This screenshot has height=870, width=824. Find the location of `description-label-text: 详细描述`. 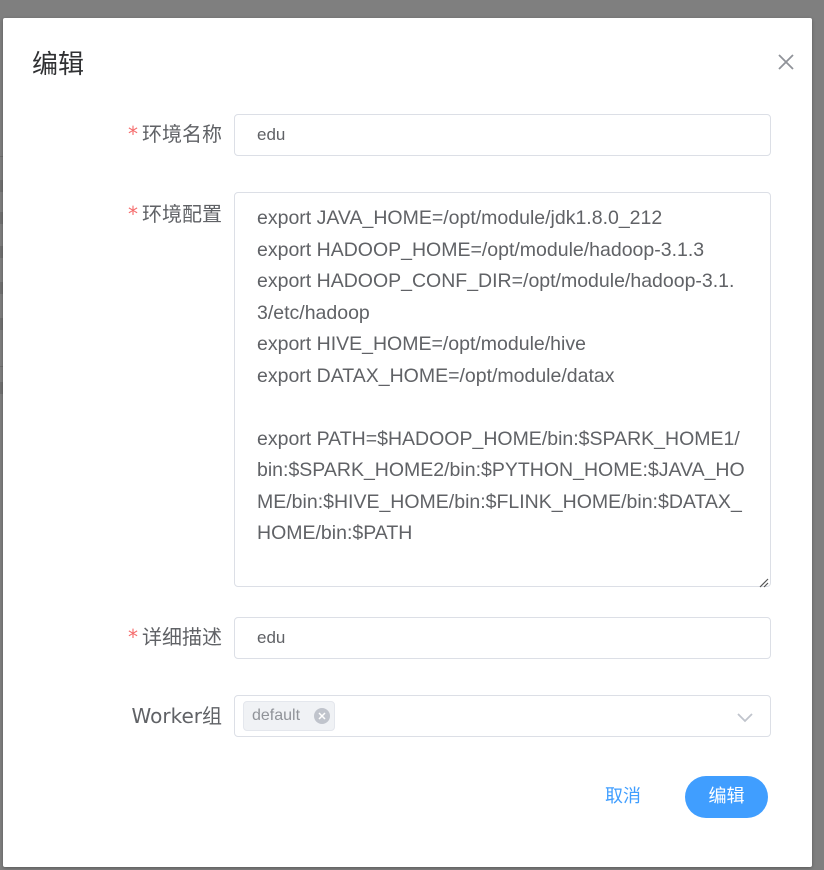

description-label-text: 详细描述 is located at coordinates (182, 637).